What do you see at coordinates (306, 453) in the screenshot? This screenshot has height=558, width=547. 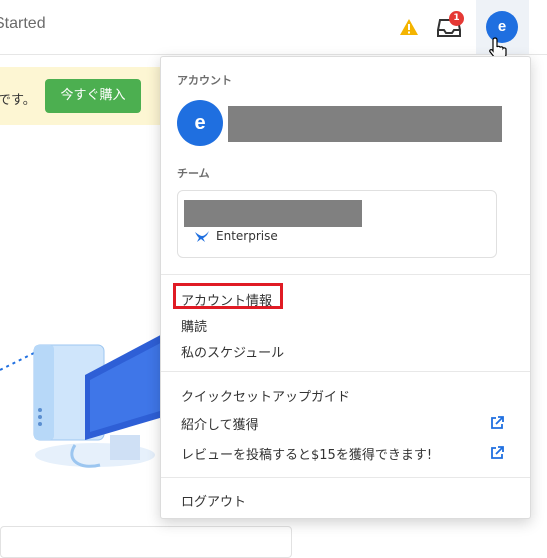 I see `menu-item-review: レビューを投稿すると$15を獲得できます!` at bounding box center [306, 453].